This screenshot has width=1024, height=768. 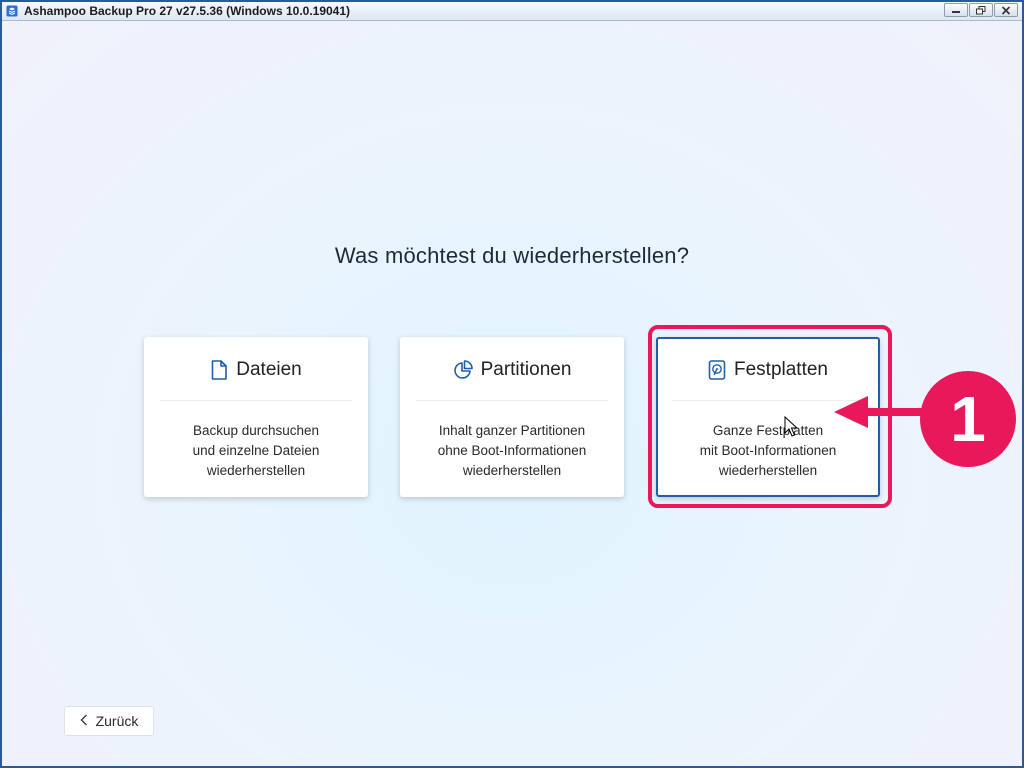 I want to click on minimize-button, so click(x=956, y=10).